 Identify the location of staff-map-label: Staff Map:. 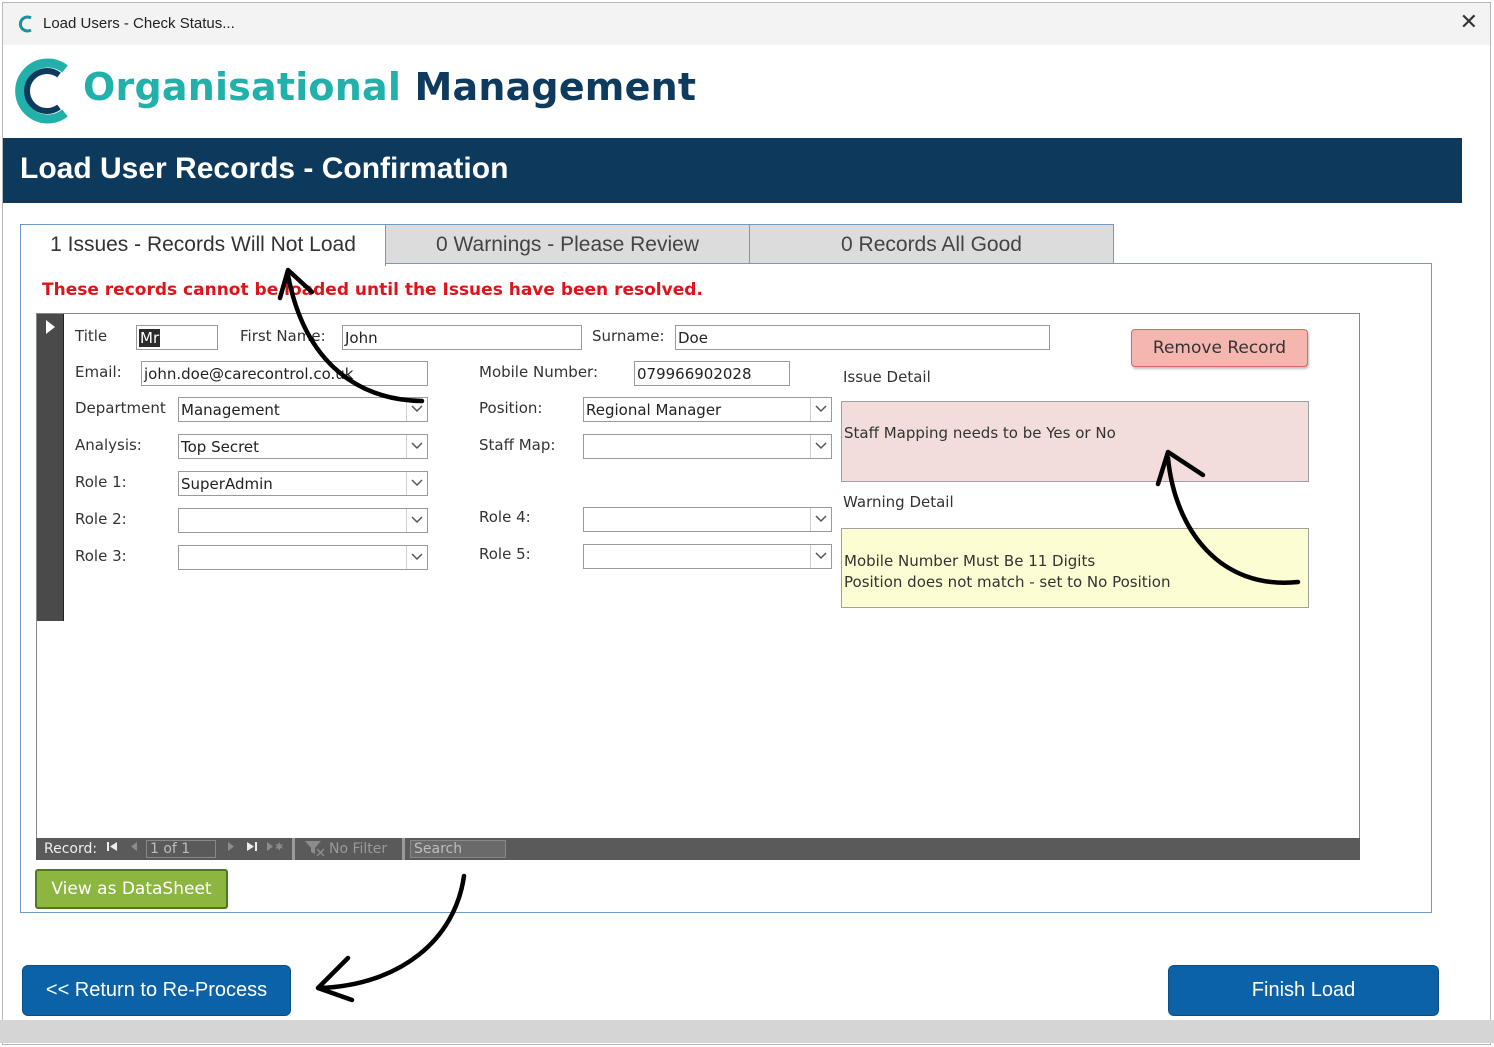
(517, 445).